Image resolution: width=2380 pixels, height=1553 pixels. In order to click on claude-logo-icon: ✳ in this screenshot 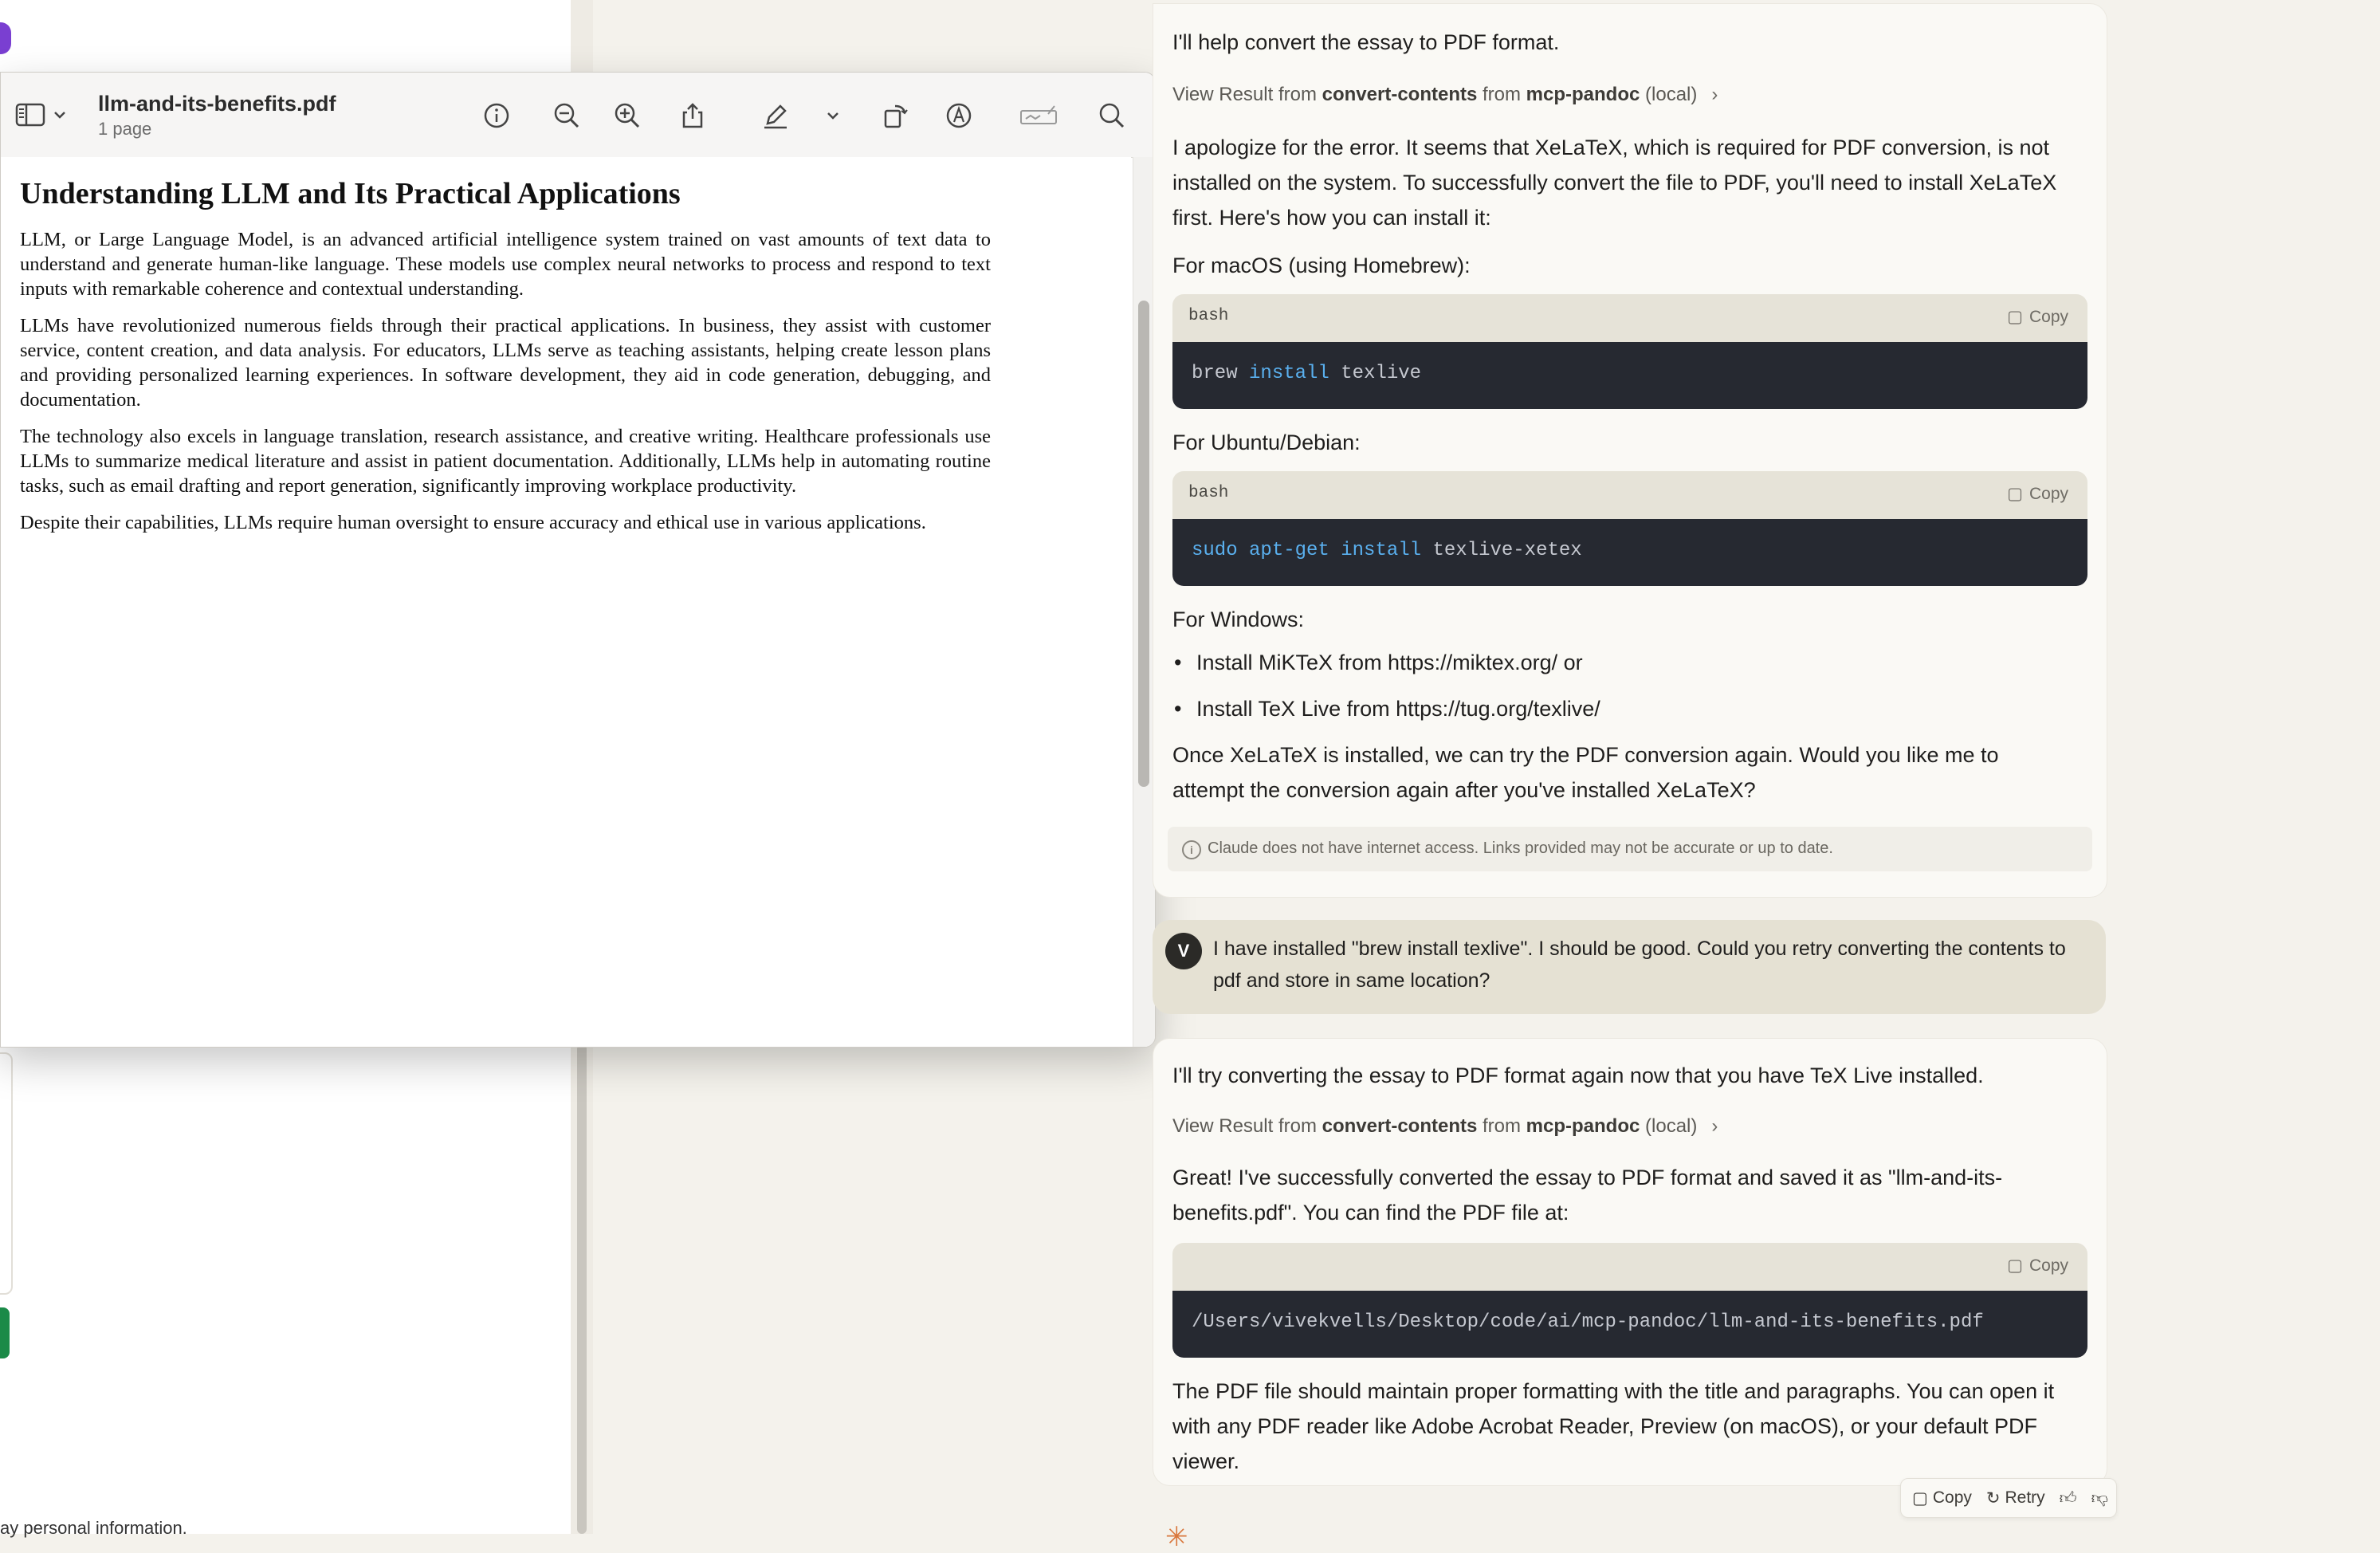, I will do `click(1176, 1537)`.